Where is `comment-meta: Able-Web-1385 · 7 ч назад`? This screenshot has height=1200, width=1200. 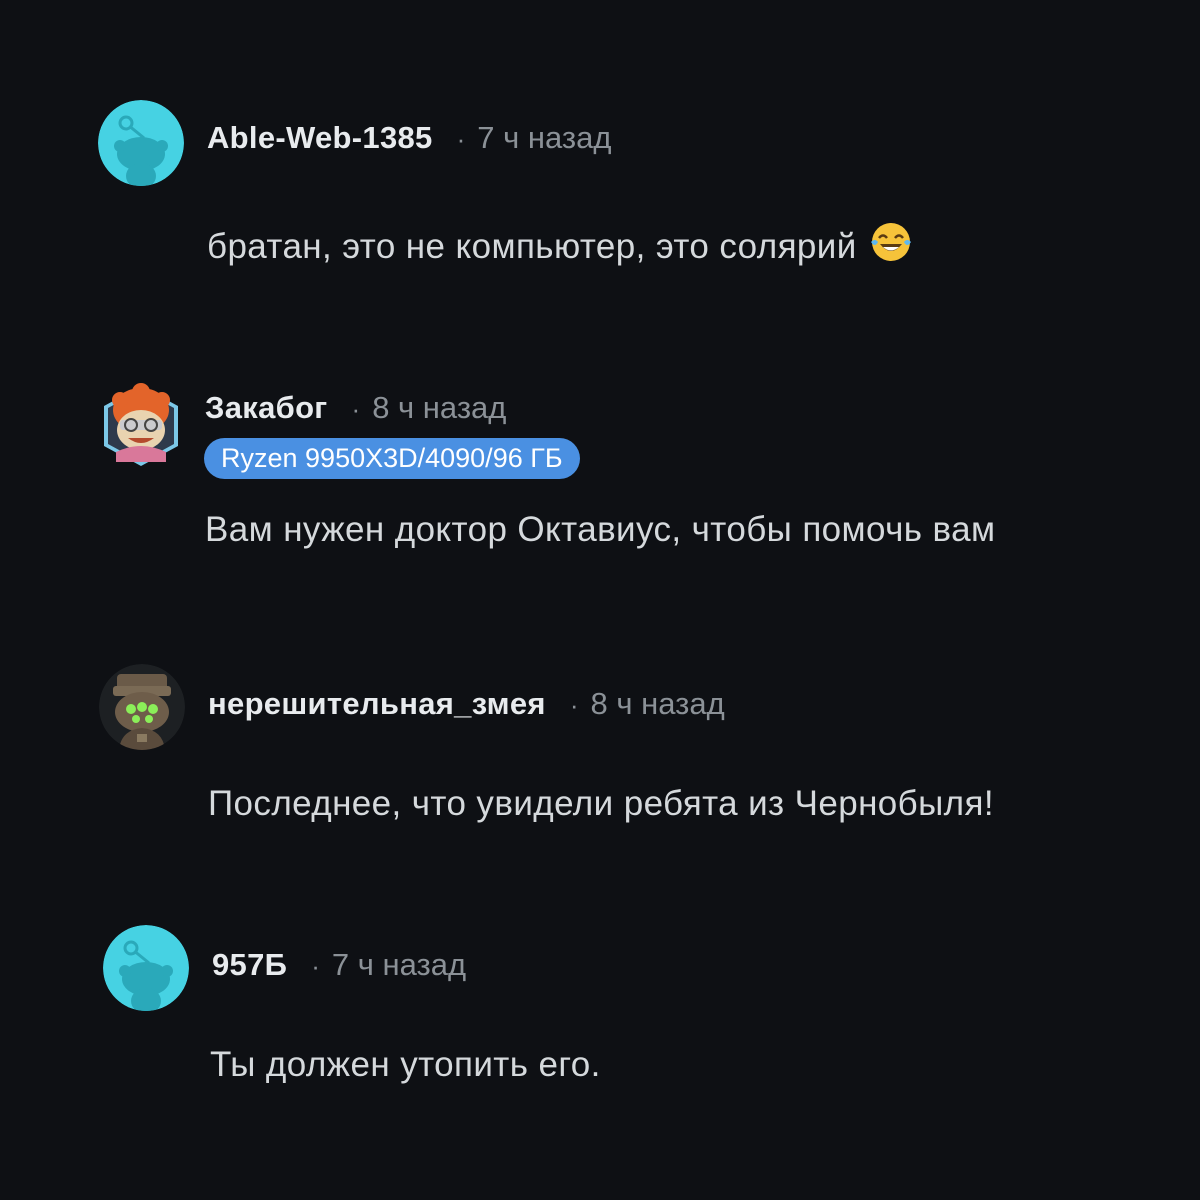 comment-meta: Able-Web-1385 · 7 ч назад is located at coordinates (409, 138).